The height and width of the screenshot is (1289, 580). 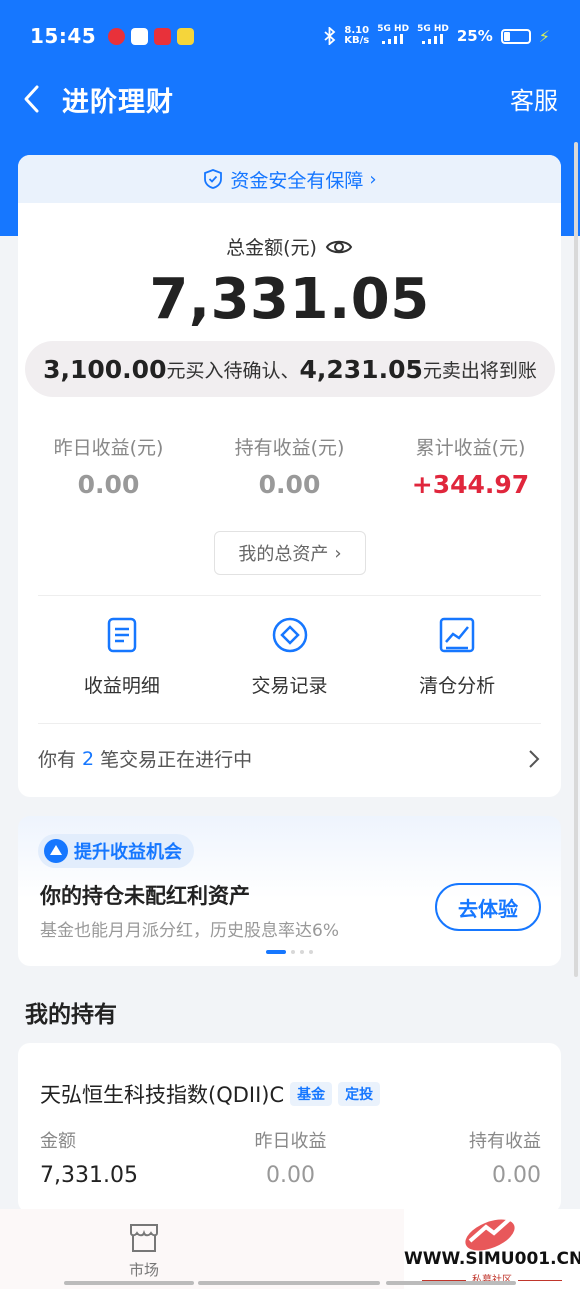 I want to click on customer-service-button: 客服, so click(x=534, y=98).